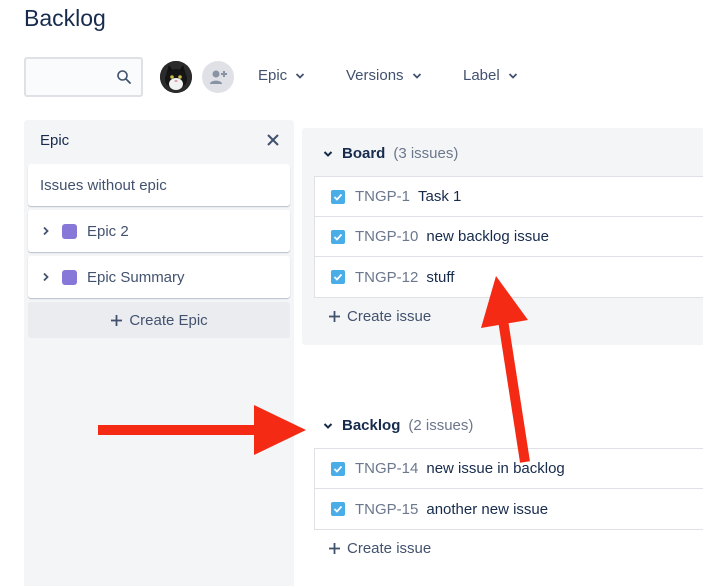  What do you see at coordinates (202, 430) in the screenshot?
I see `red-arrow-right-icon` at bounding box center [202, 430].